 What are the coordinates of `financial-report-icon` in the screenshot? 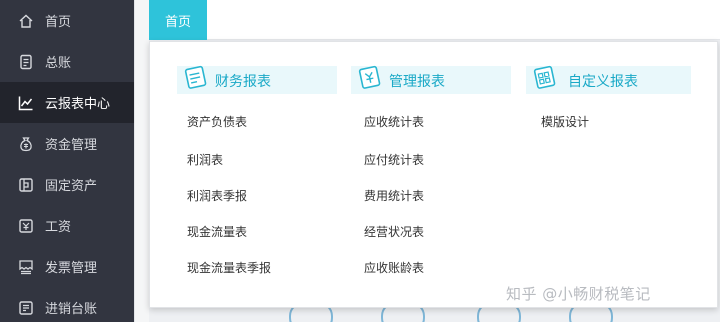 It's located at (196, 75).